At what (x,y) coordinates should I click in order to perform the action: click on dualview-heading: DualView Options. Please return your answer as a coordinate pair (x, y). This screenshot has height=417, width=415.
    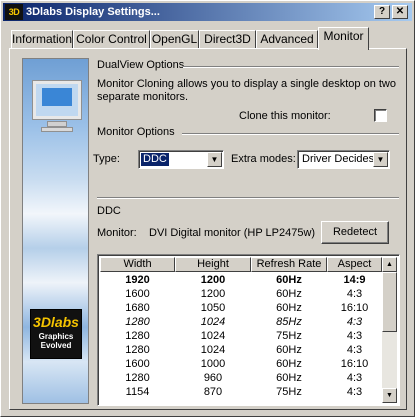
    Looking at the image, I should click on (141, 65).